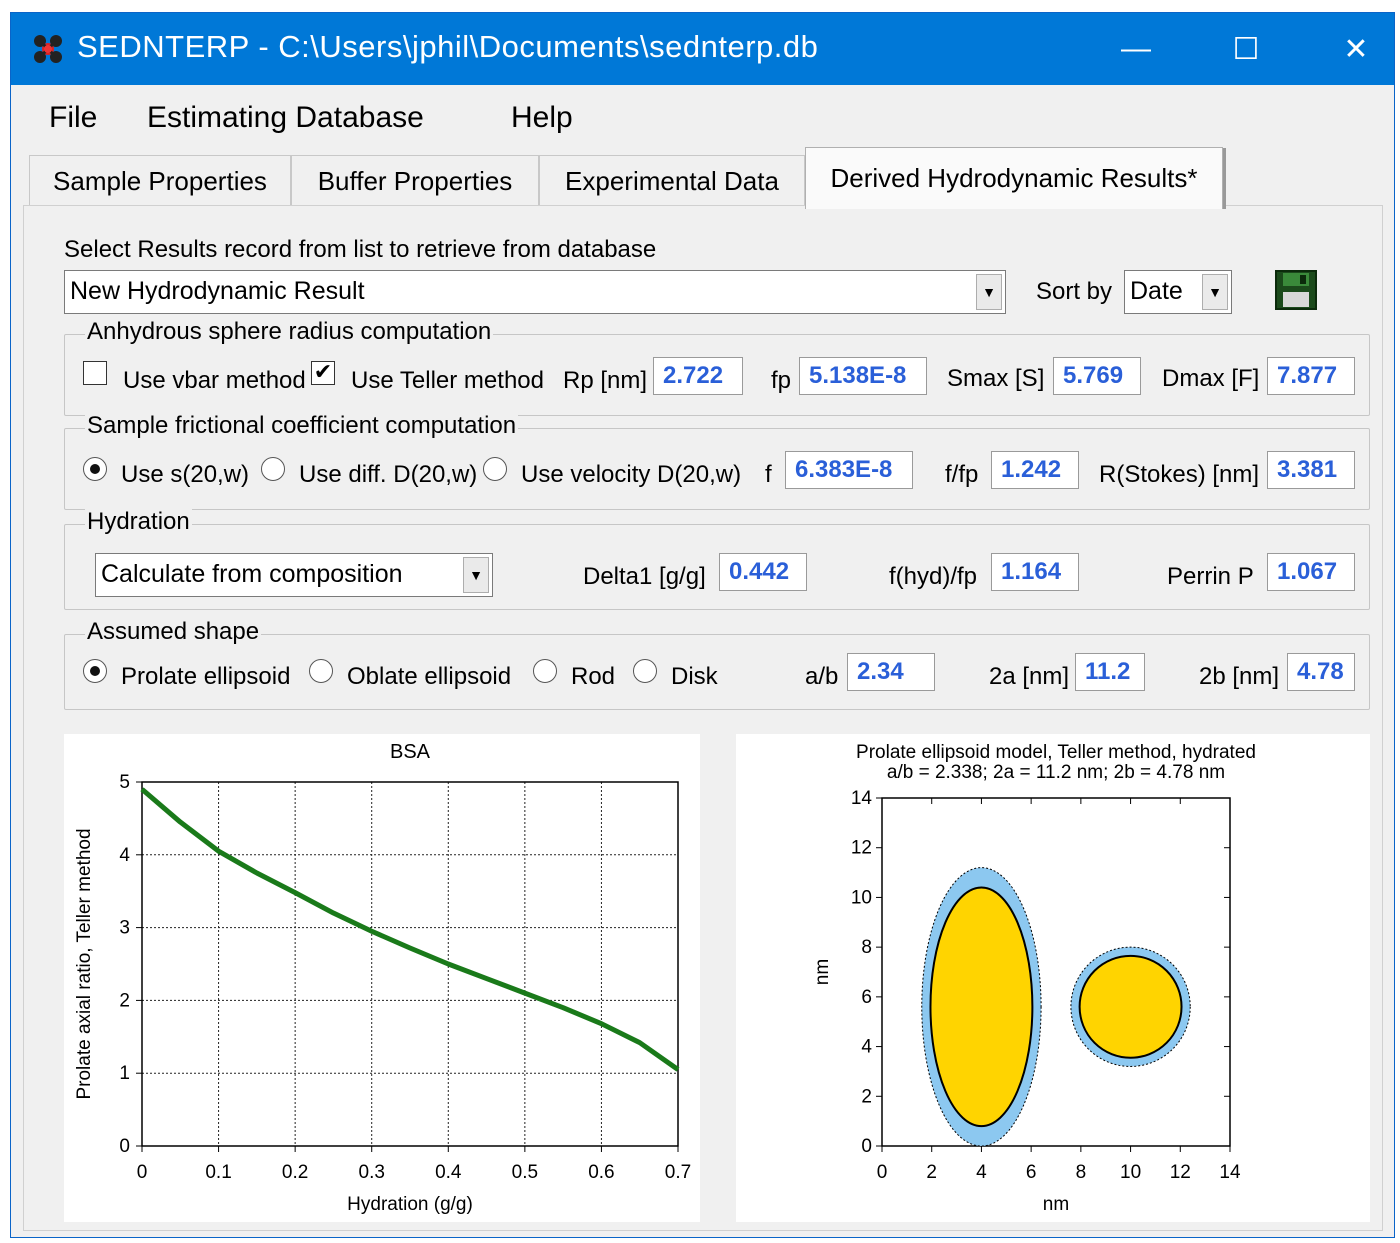 The height and width of the screenshot is (1243, 1400). Describe the element at coordinates (138, 522) in the screenshot. I see `hydration-group-title: Hydration` at that location.